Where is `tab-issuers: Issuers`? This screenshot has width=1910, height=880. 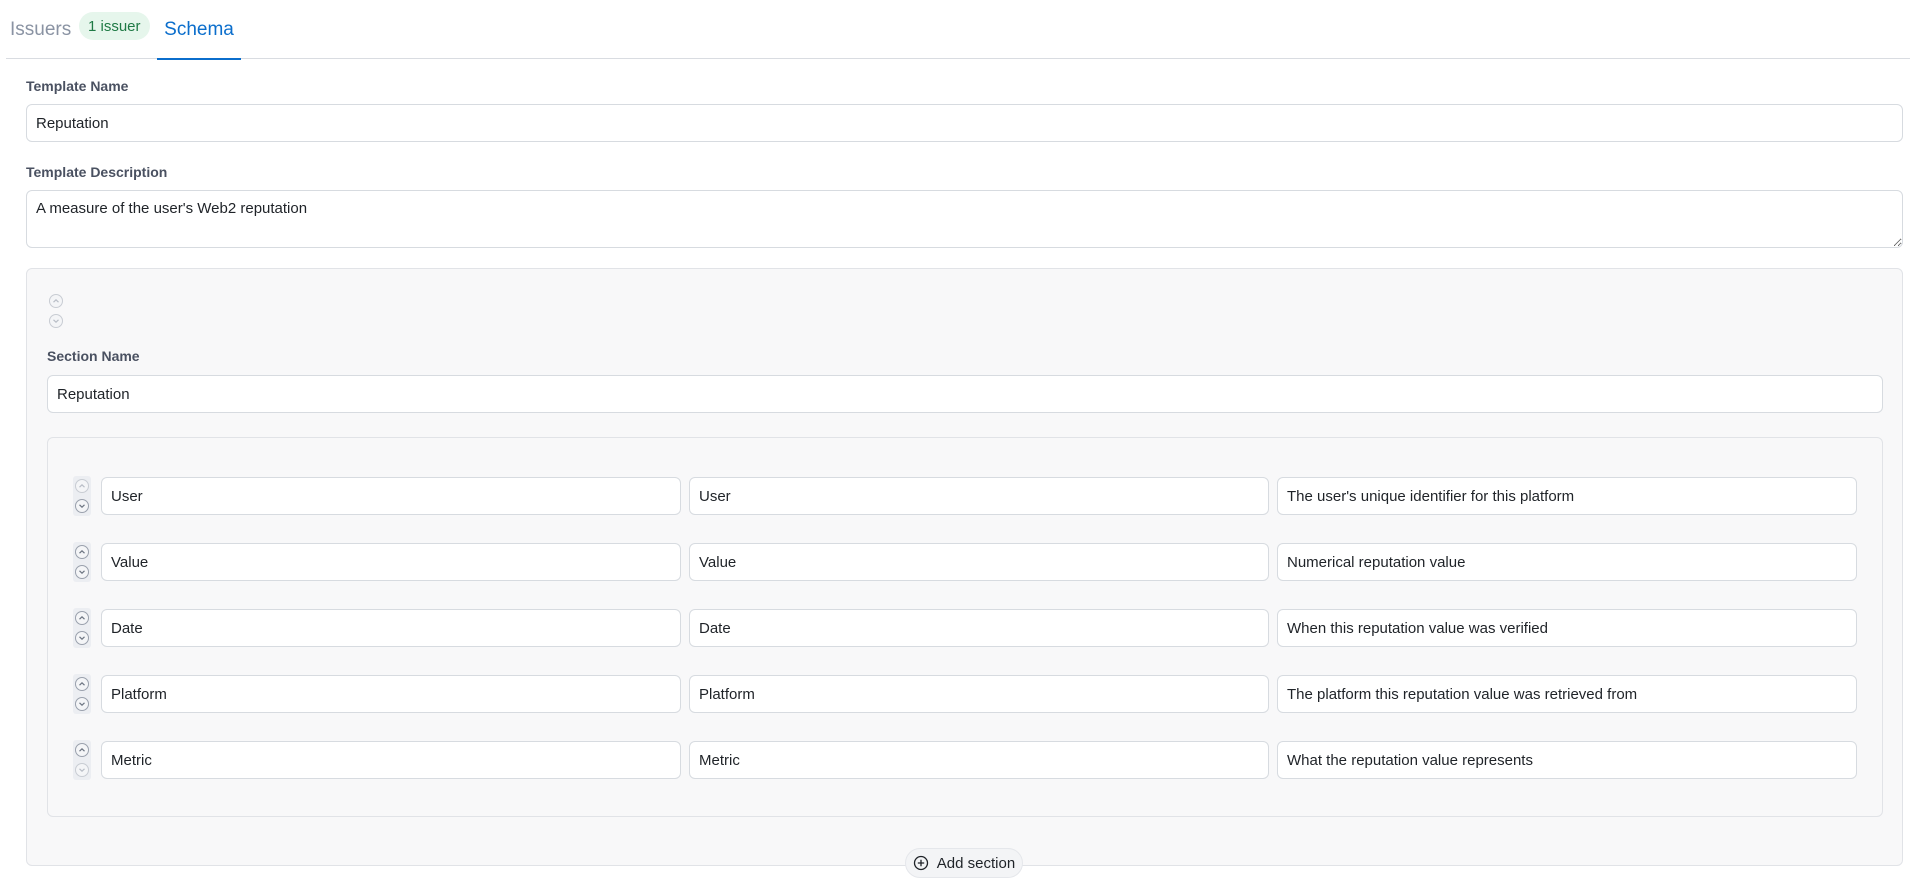 tab-issuers: Issuers is located at coordinates (40, 29).